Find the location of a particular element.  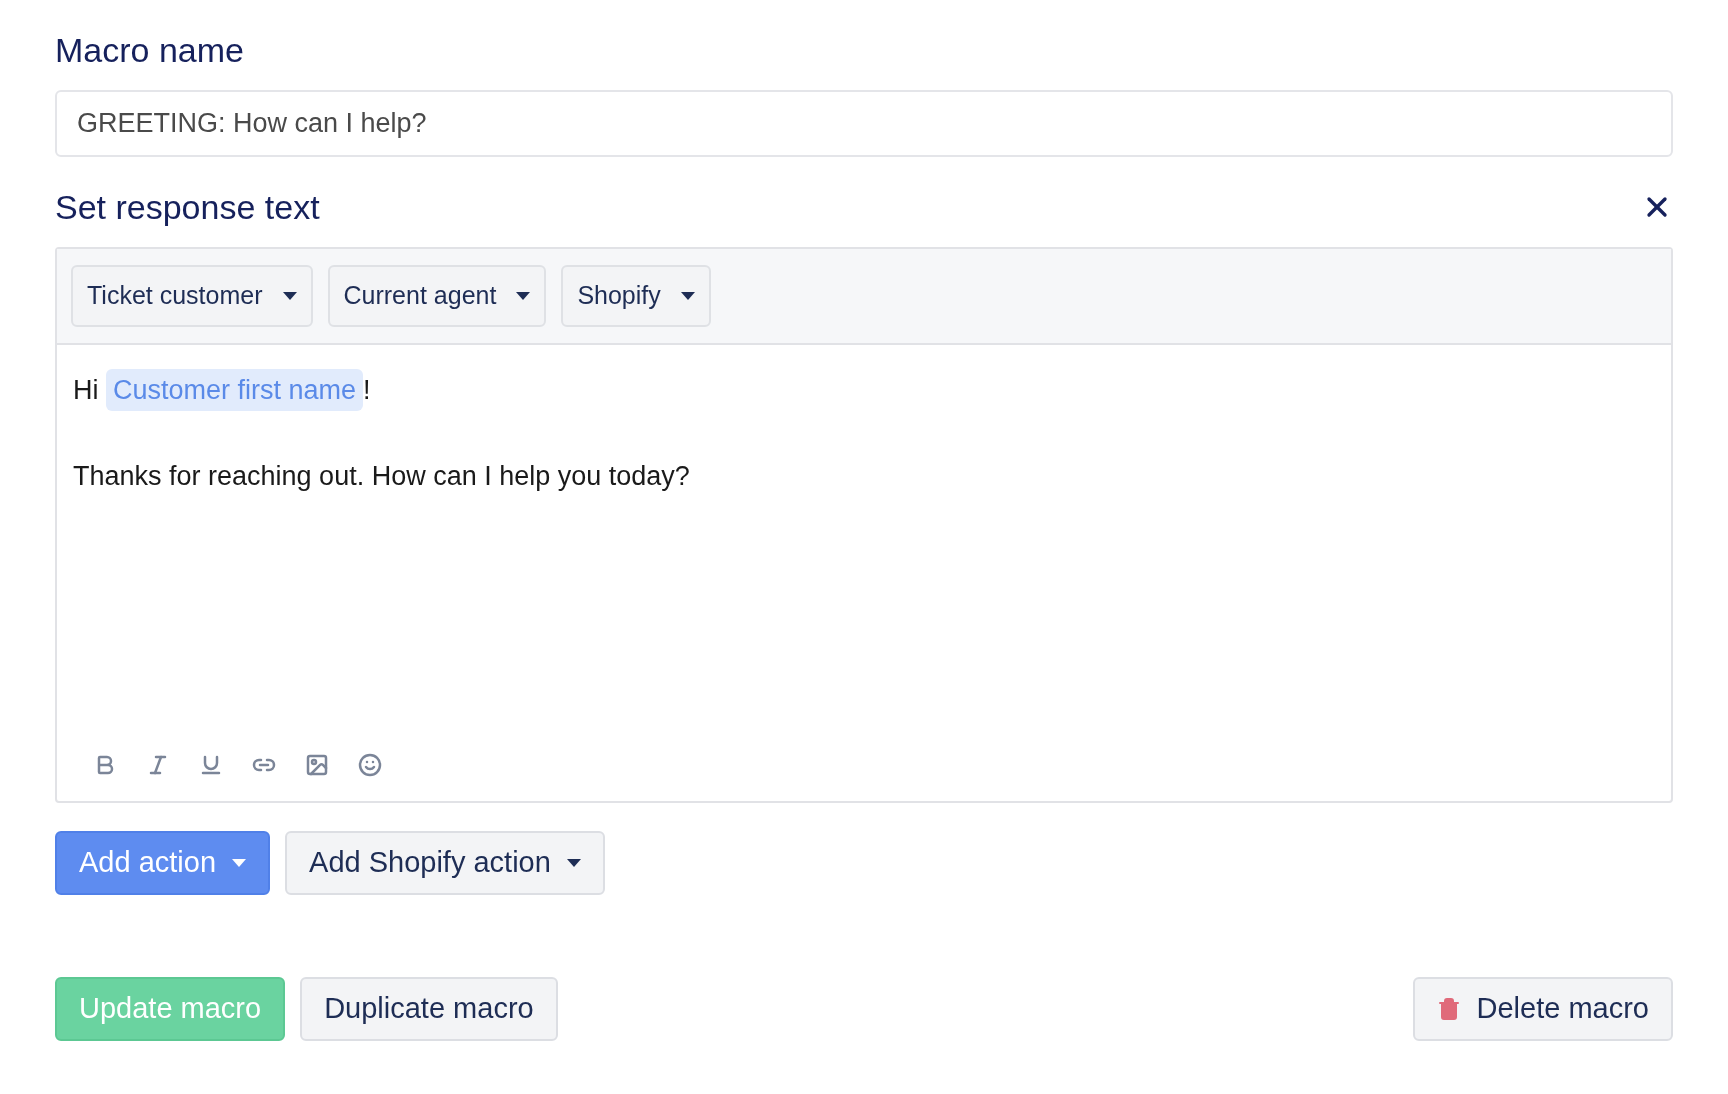

image-icon is located at coordinates (317, 765).